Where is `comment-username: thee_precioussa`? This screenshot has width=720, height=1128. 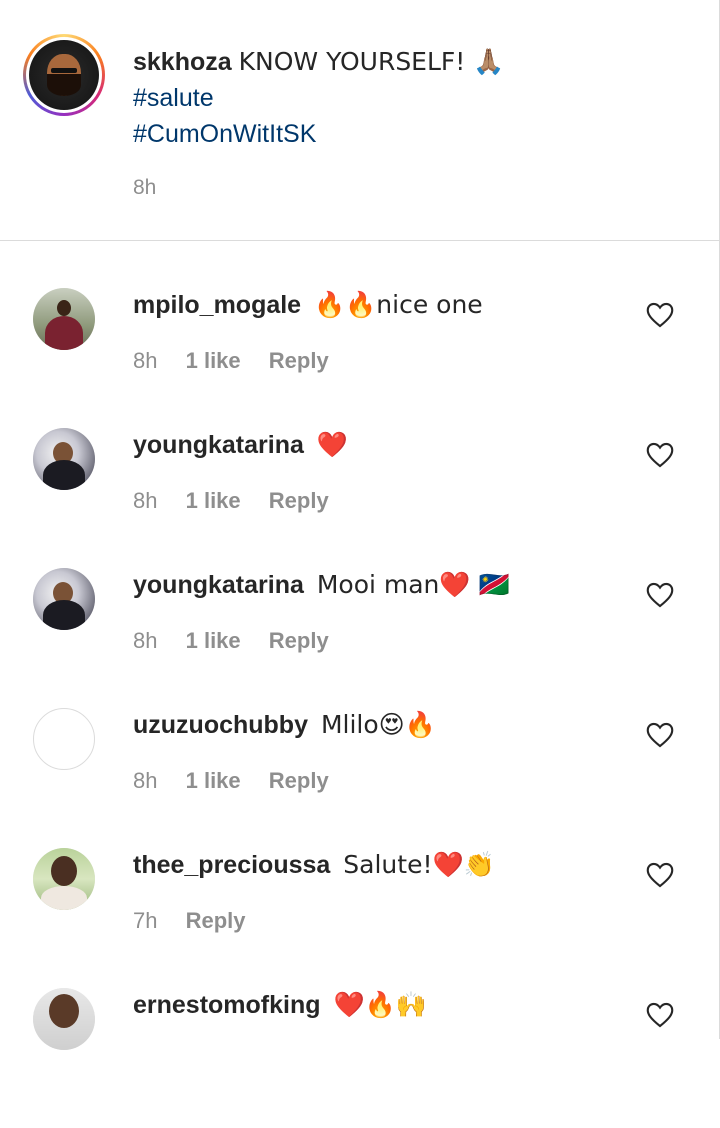
comment-username: thee_precioussa is located at coordinates (231, 865).